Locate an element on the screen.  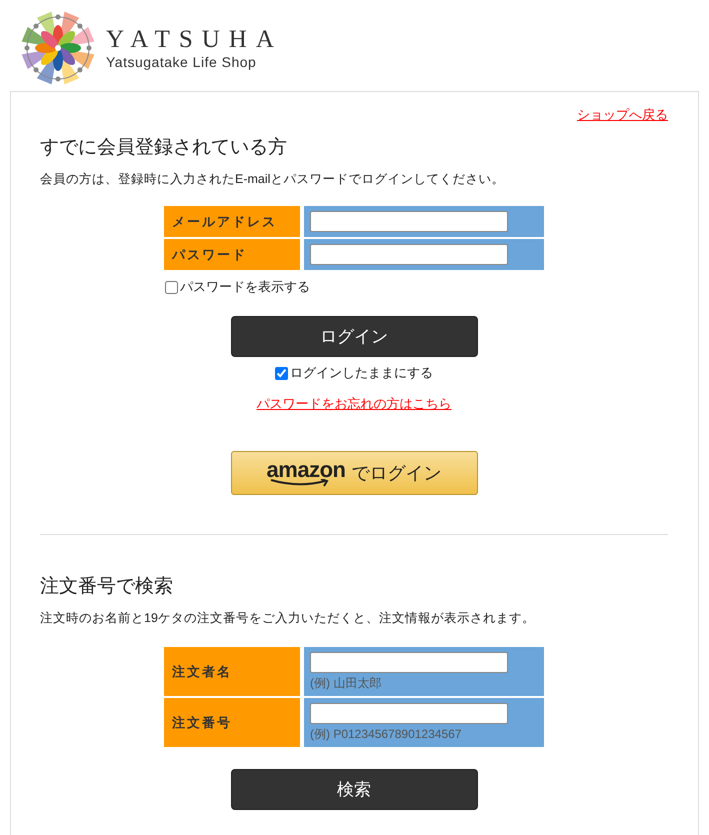
login-button: ログイン is located at coordinates (354, 336).